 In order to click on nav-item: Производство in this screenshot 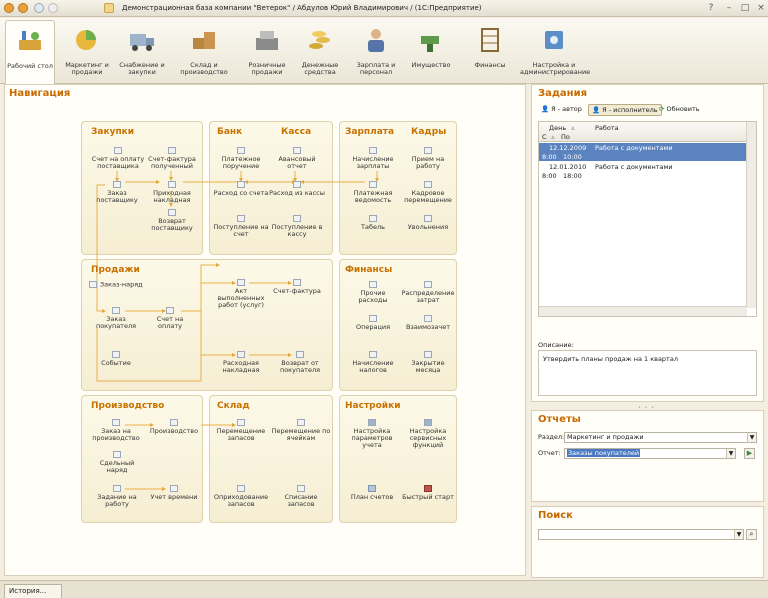, I will do `click(174, 427)`.